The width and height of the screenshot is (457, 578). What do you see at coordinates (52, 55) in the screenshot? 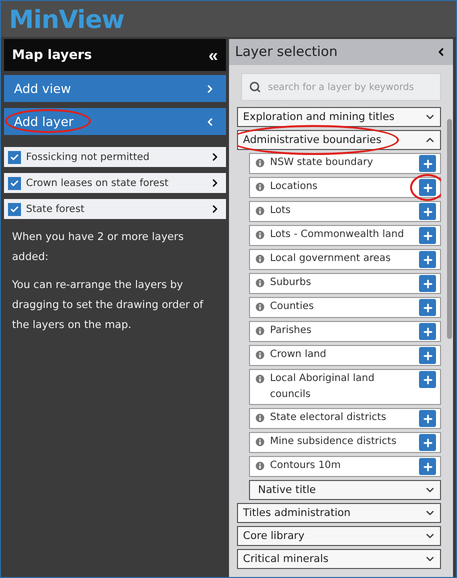
I see `panel-title: Map layers` at bounding box center [52, 55].